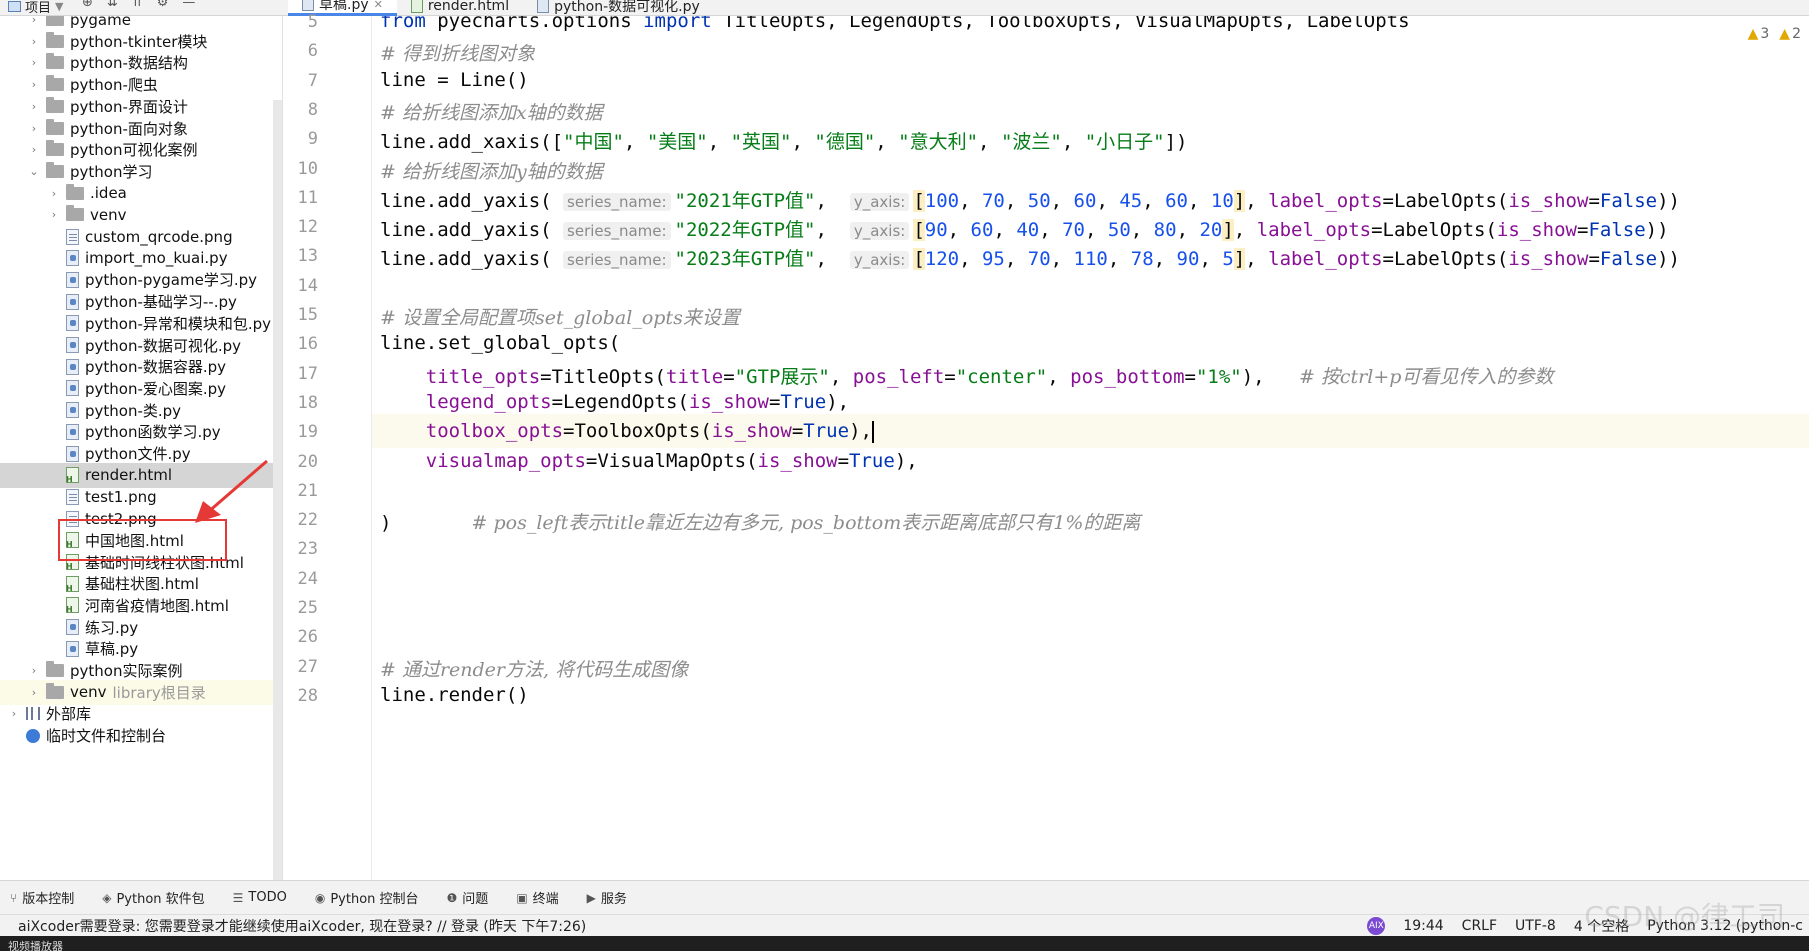 This screenshot has width=1809, height=951. I want to click on code-token: import, so click(683, 24).